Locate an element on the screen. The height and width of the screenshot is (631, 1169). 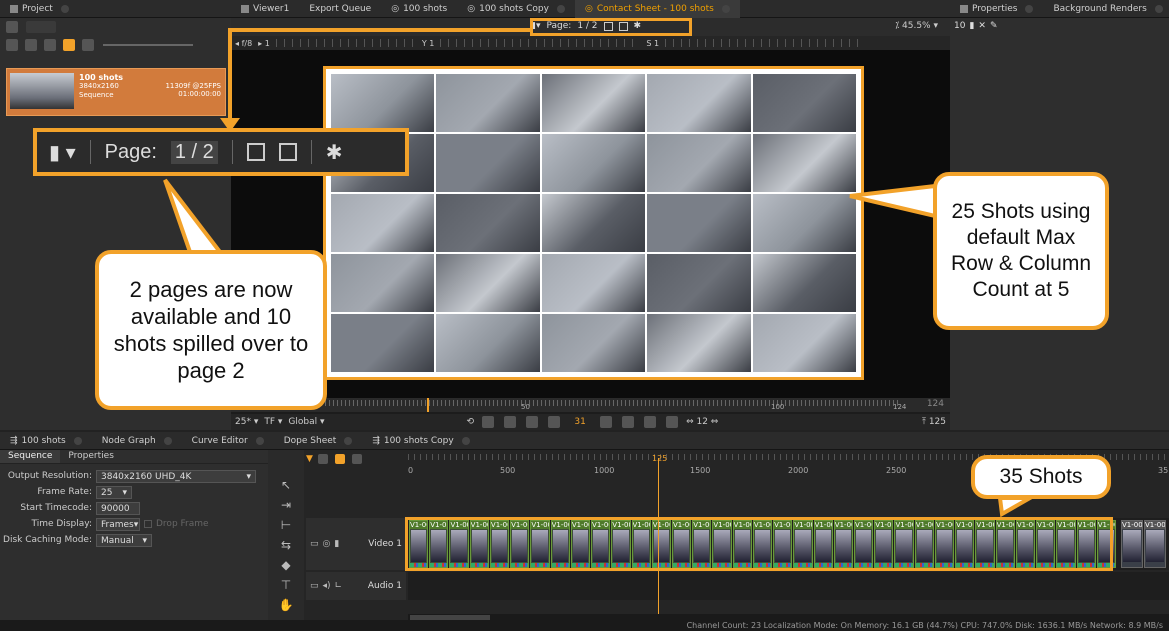
toolbar-connector-arrow is located at coordinates (230, 125).